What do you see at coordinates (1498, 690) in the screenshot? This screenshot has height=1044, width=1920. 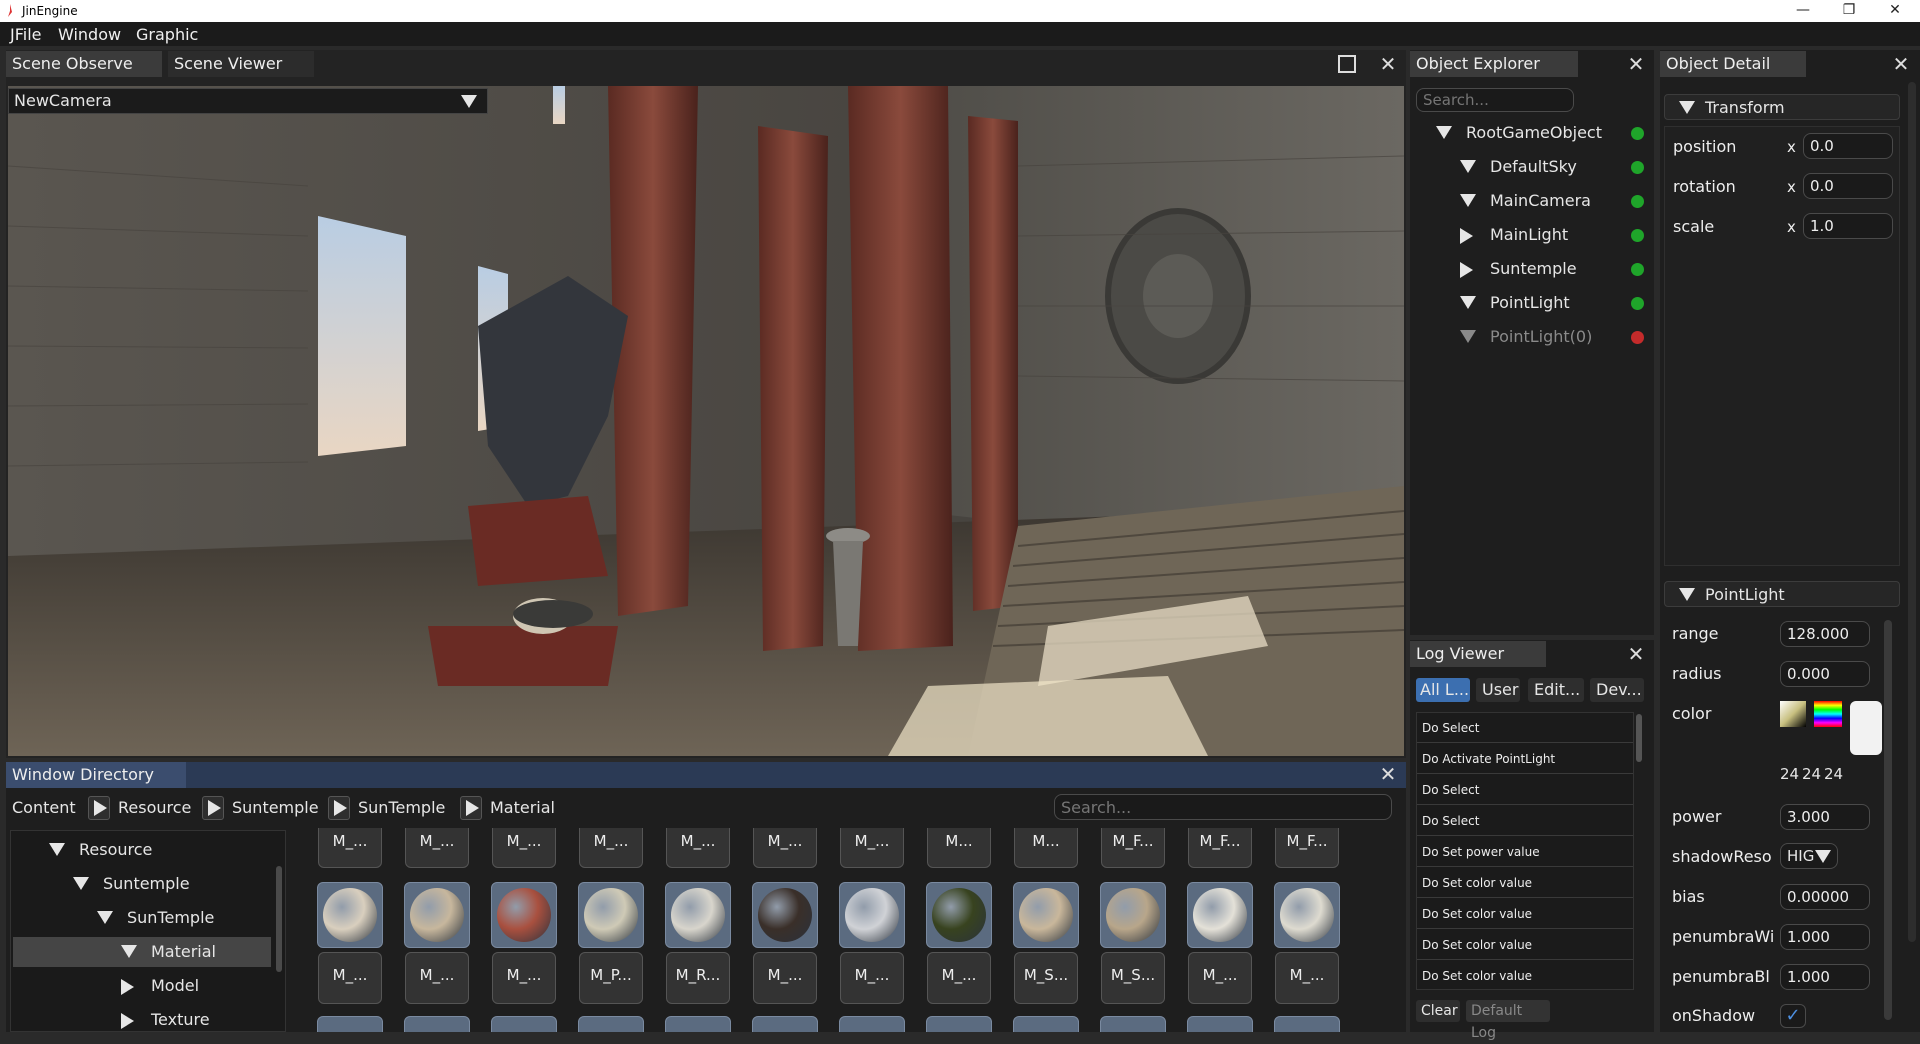 I see `log-tab-user: User` at bounding box center [1498, 690].